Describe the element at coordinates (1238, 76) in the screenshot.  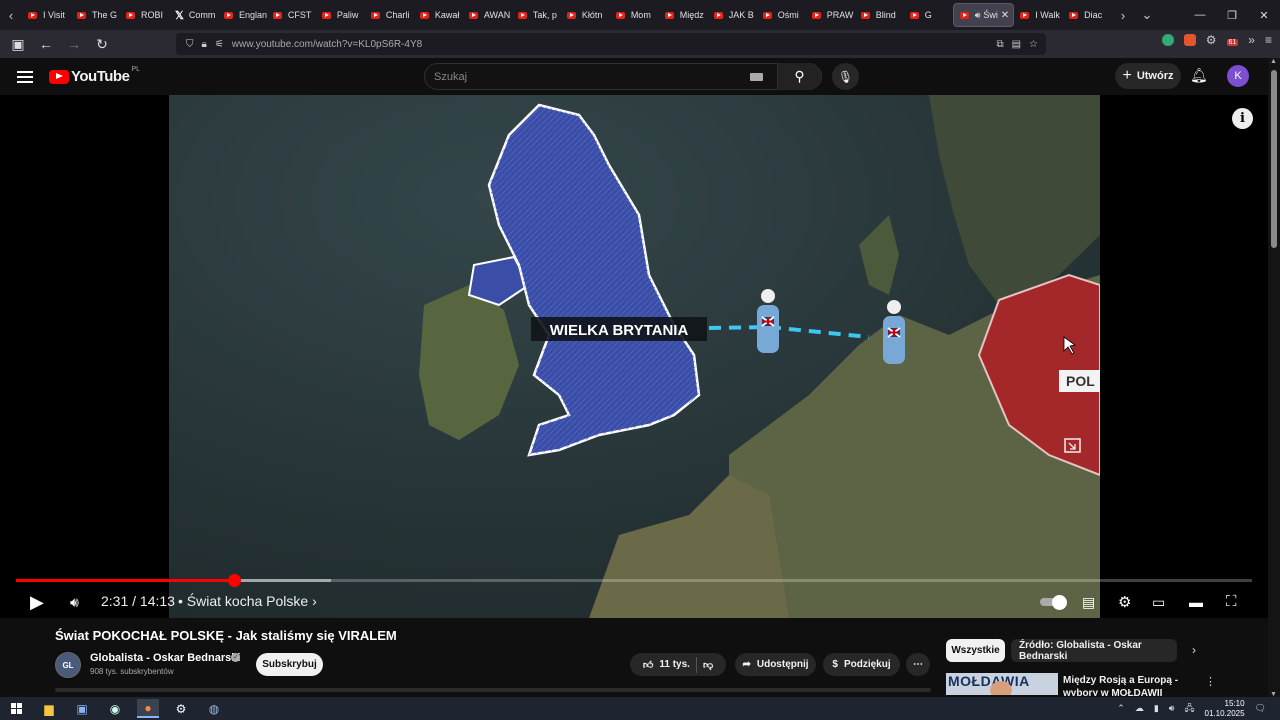
I see `account-avatar: K` at that location.